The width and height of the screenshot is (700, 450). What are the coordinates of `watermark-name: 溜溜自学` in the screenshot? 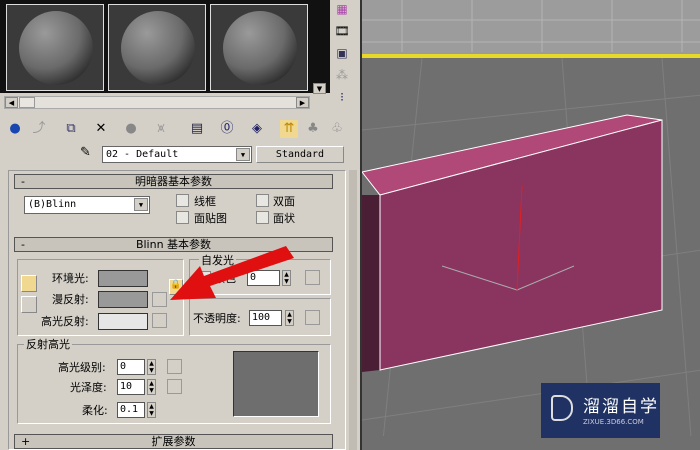 It's located at (621, 407).